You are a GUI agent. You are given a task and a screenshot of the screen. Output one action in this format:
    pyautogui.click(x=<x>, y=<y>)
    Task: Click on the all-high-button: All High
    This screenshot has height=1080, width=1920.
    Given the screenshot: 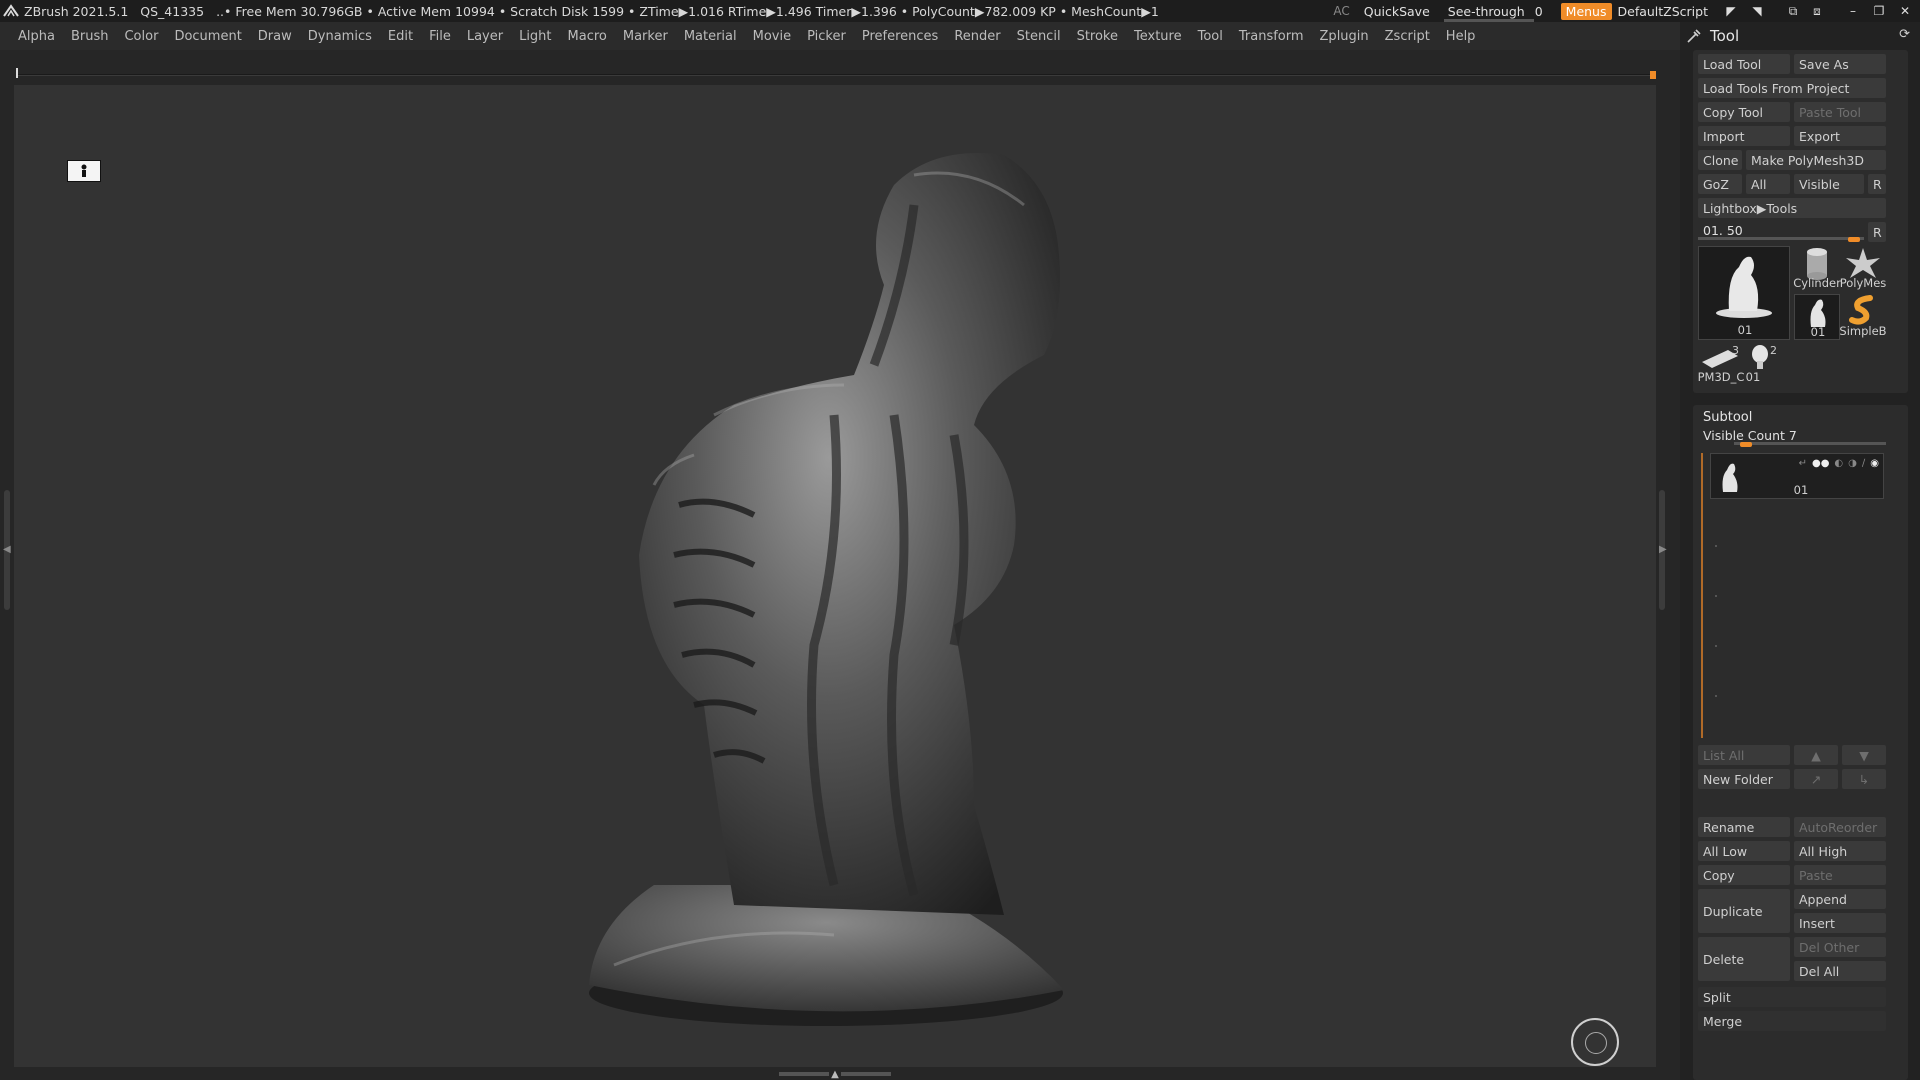 What is the action you would take?
    pyautogui.click(x=1840, y=851)
    